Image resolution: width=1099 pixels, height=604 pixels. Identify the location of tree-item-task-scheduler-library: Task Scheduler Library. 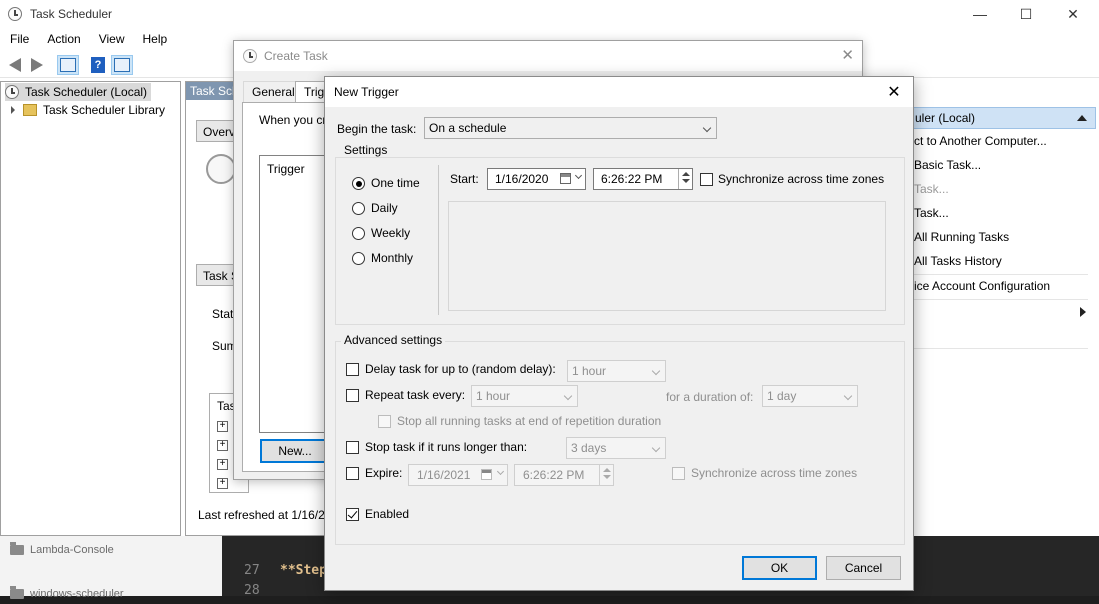
(90, 110).